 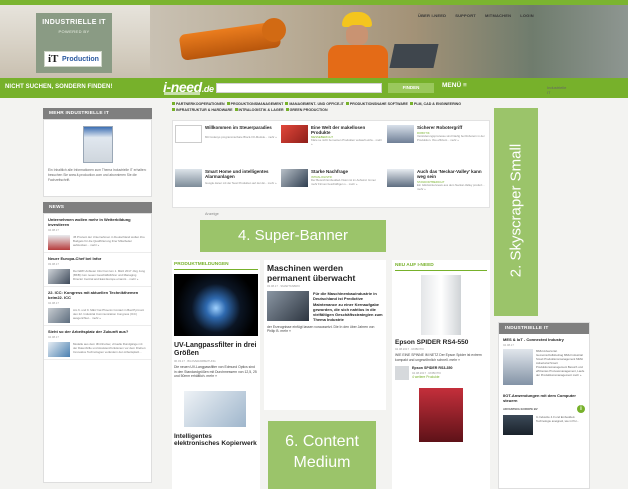 What do you see at coordinates (97, 258) in the screenshot?
I see `news-title: Neuer Europa-Chef bei Infor` at bounding box center [97, 258].